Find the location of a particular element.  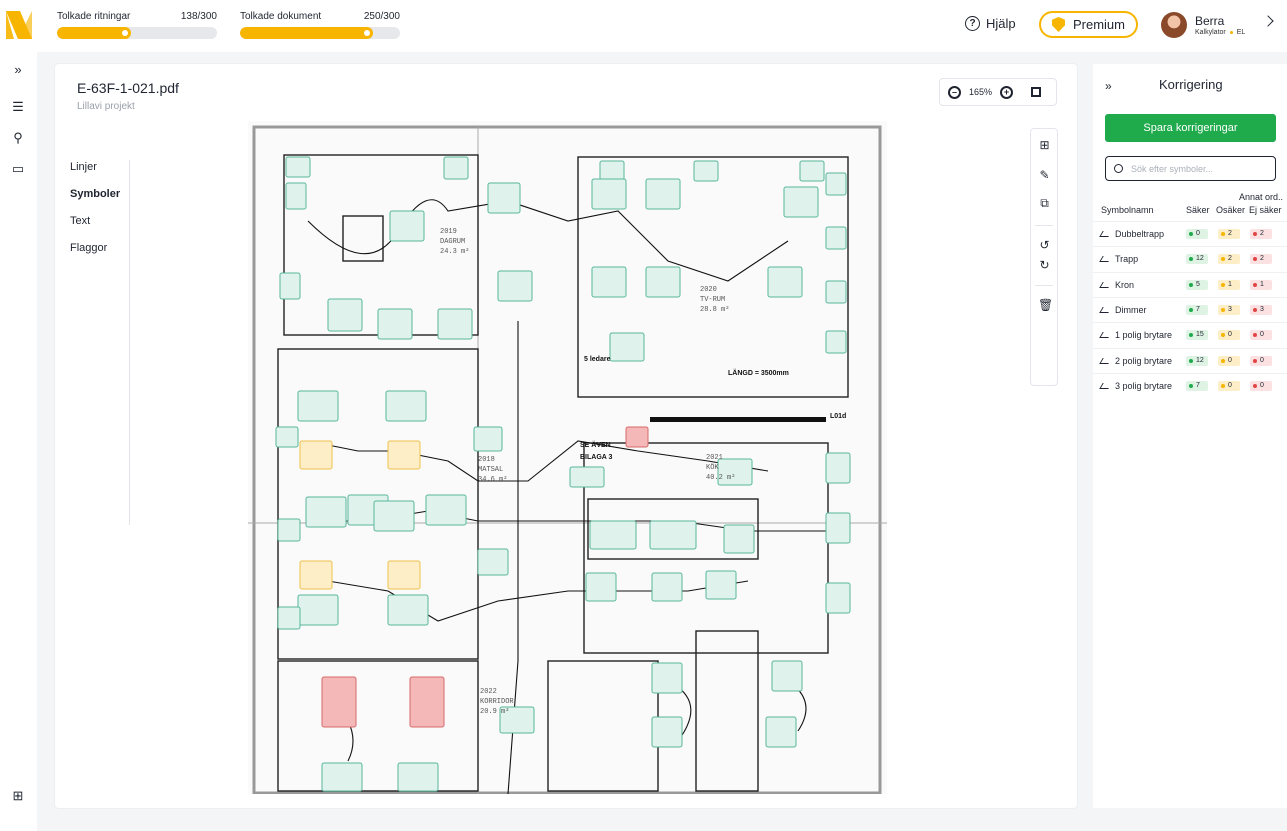

table-row: Dubbeltrapp 0 2 2 is located at coordinates (1190, 233).